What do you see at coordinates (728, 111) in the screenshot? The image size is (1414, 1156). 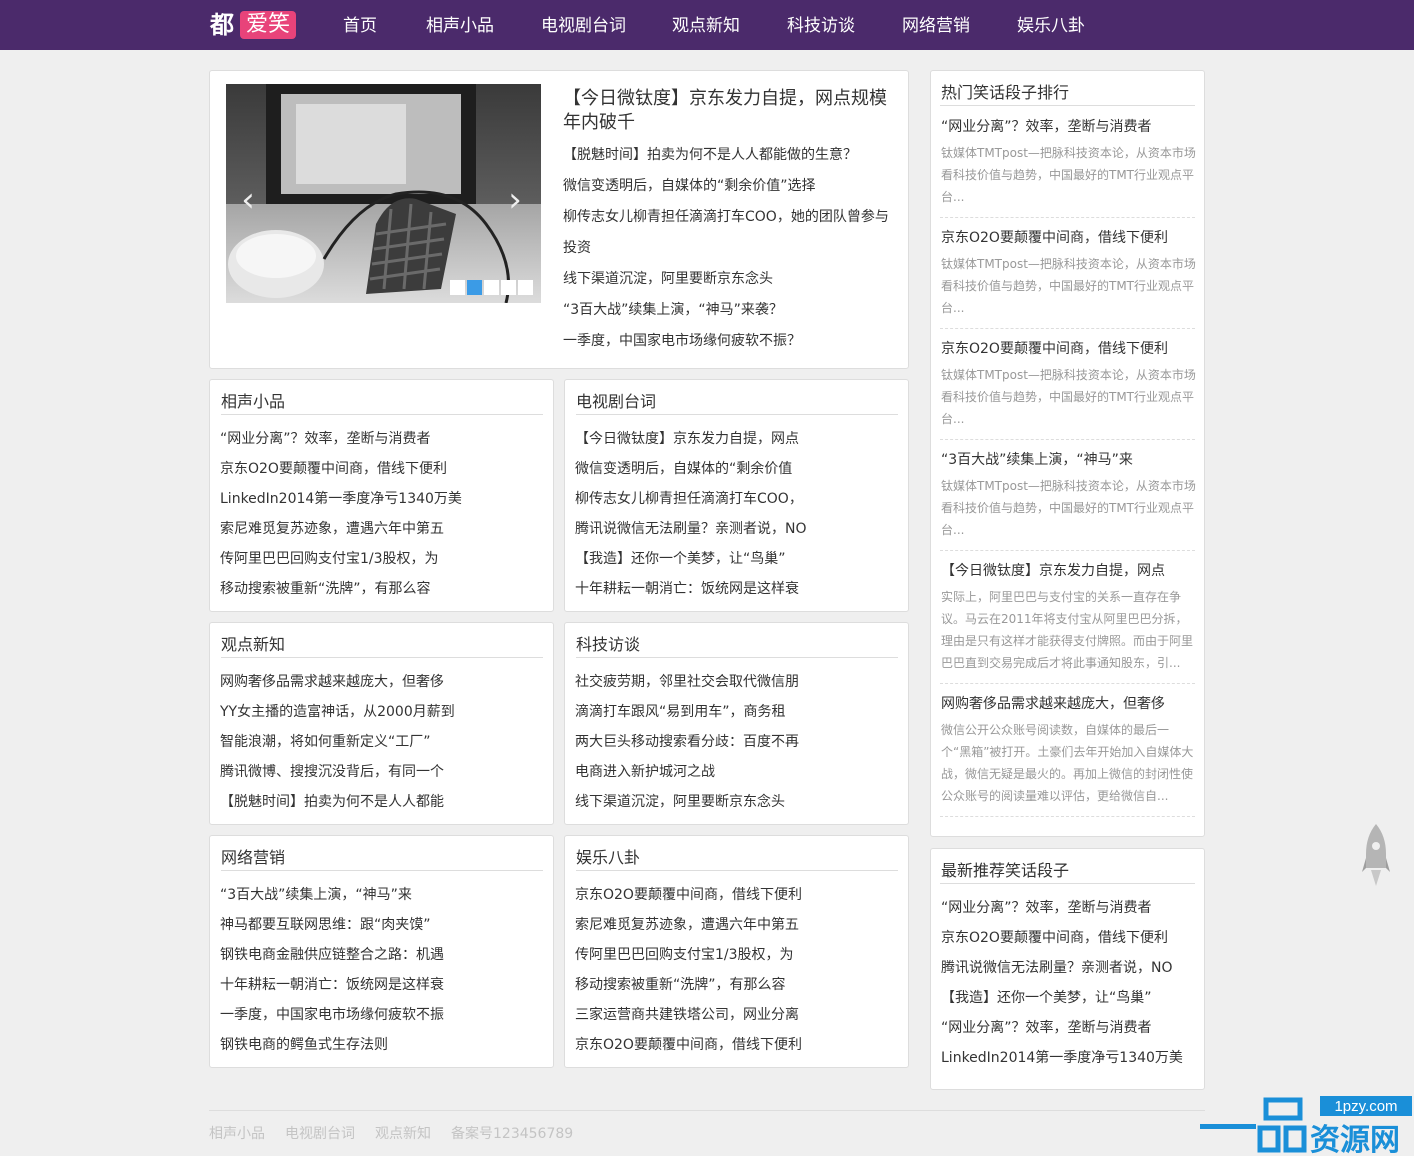 I see `featured-headline: 【今日微钛度】京东发力自提，网点规模年内破千` at bounding box center [728, 111].